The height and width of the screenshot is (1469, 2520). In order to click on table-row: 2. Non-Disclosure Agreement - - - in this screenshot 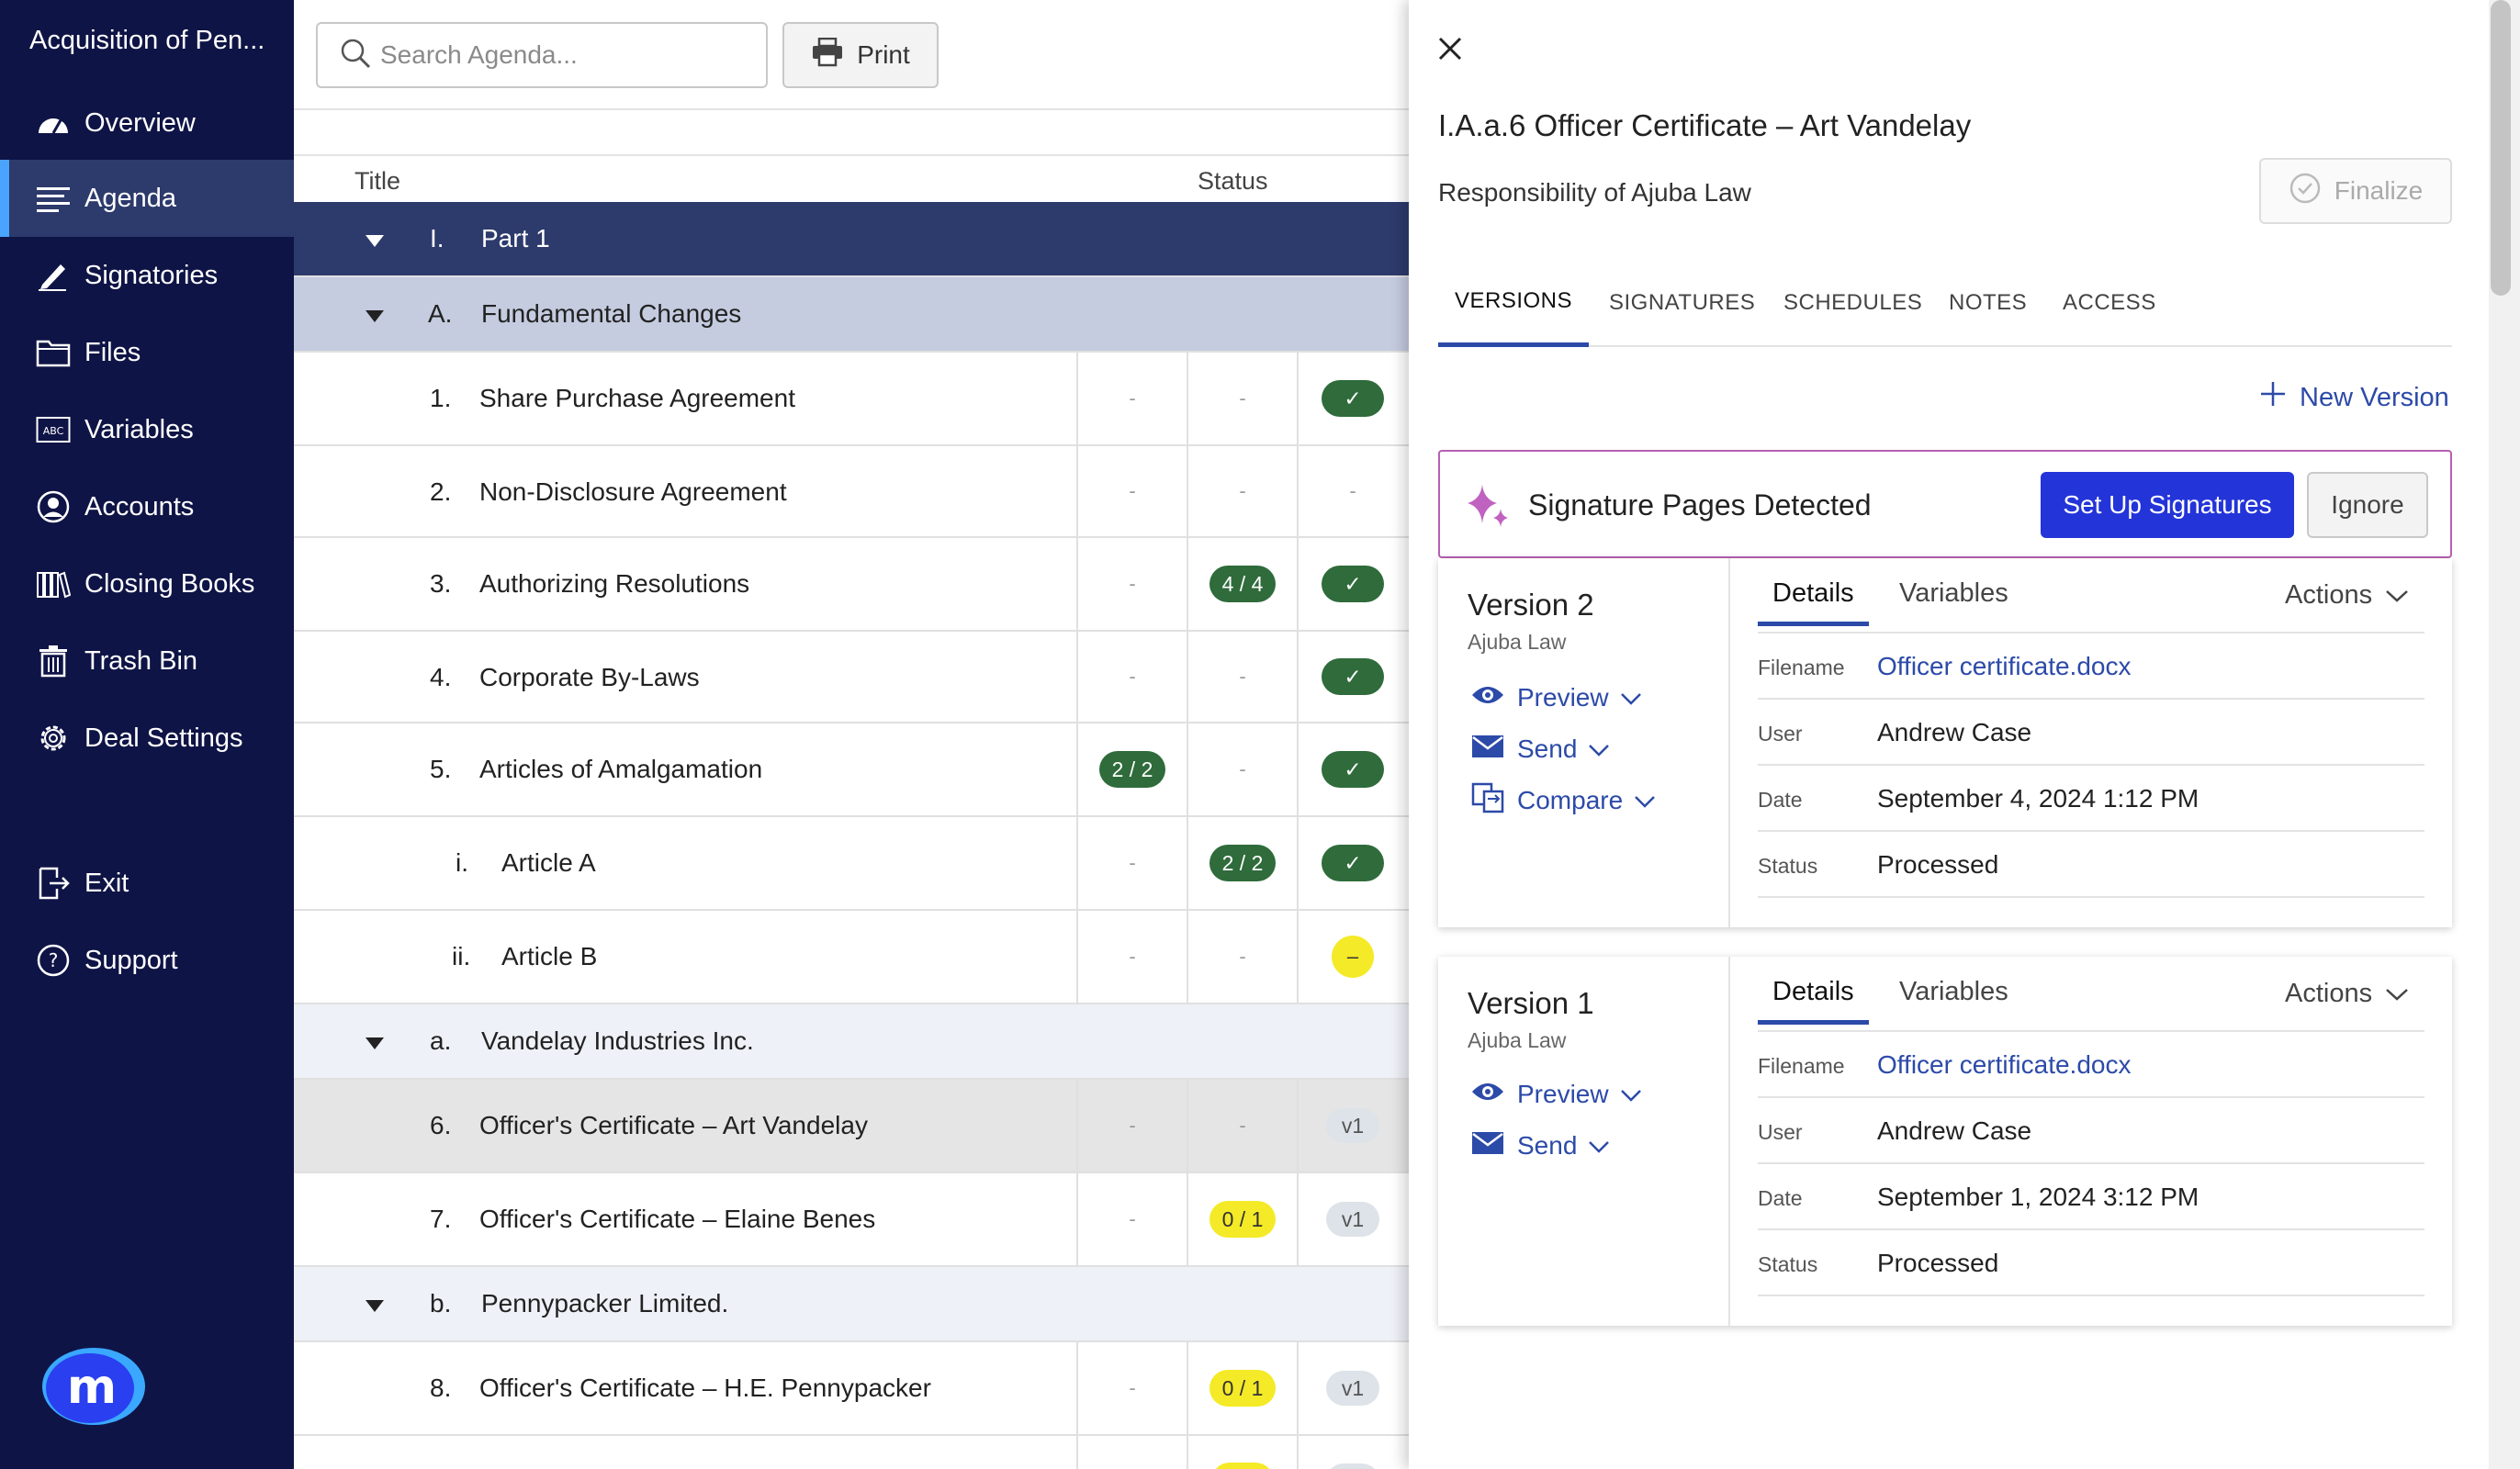, I will do `click(851, 492)`.